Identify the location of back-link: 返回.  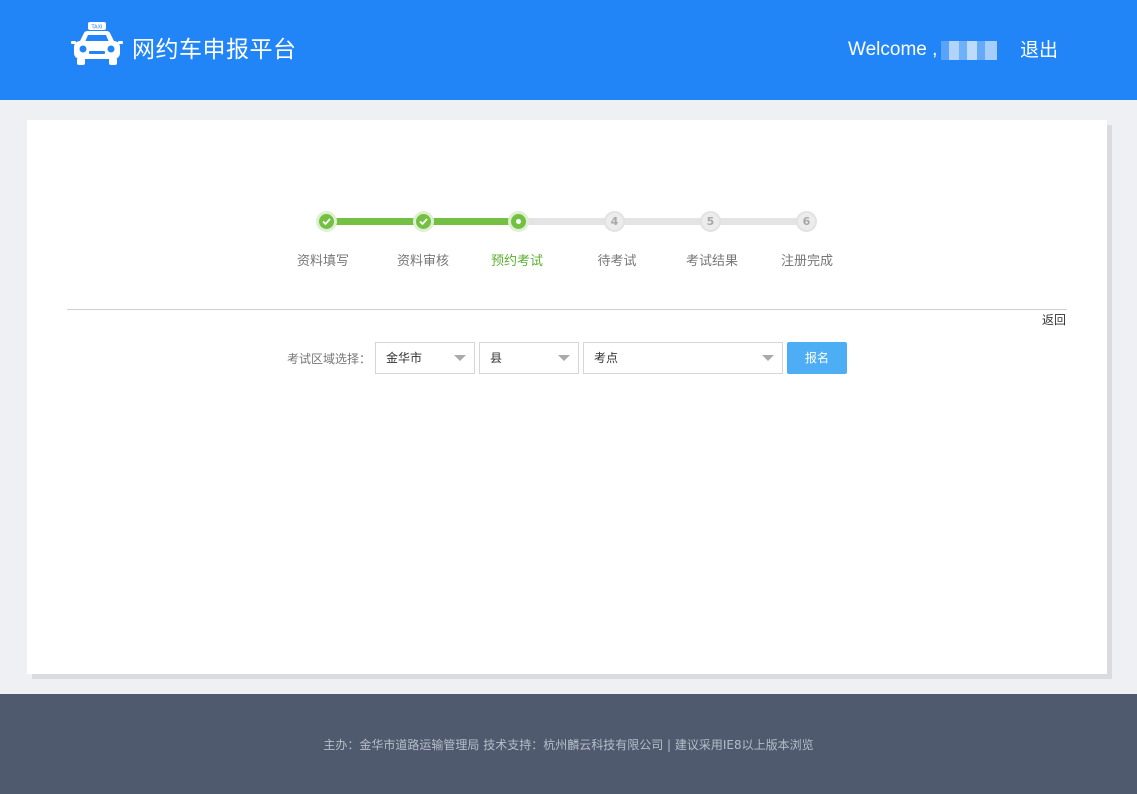
(1054, 319).